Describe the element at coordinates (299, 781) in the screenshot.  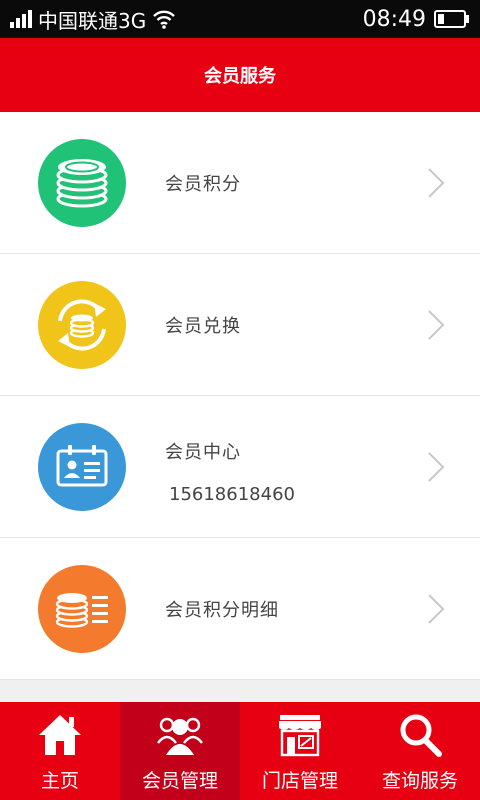
I see `tab-label: 门店管理` at that location.